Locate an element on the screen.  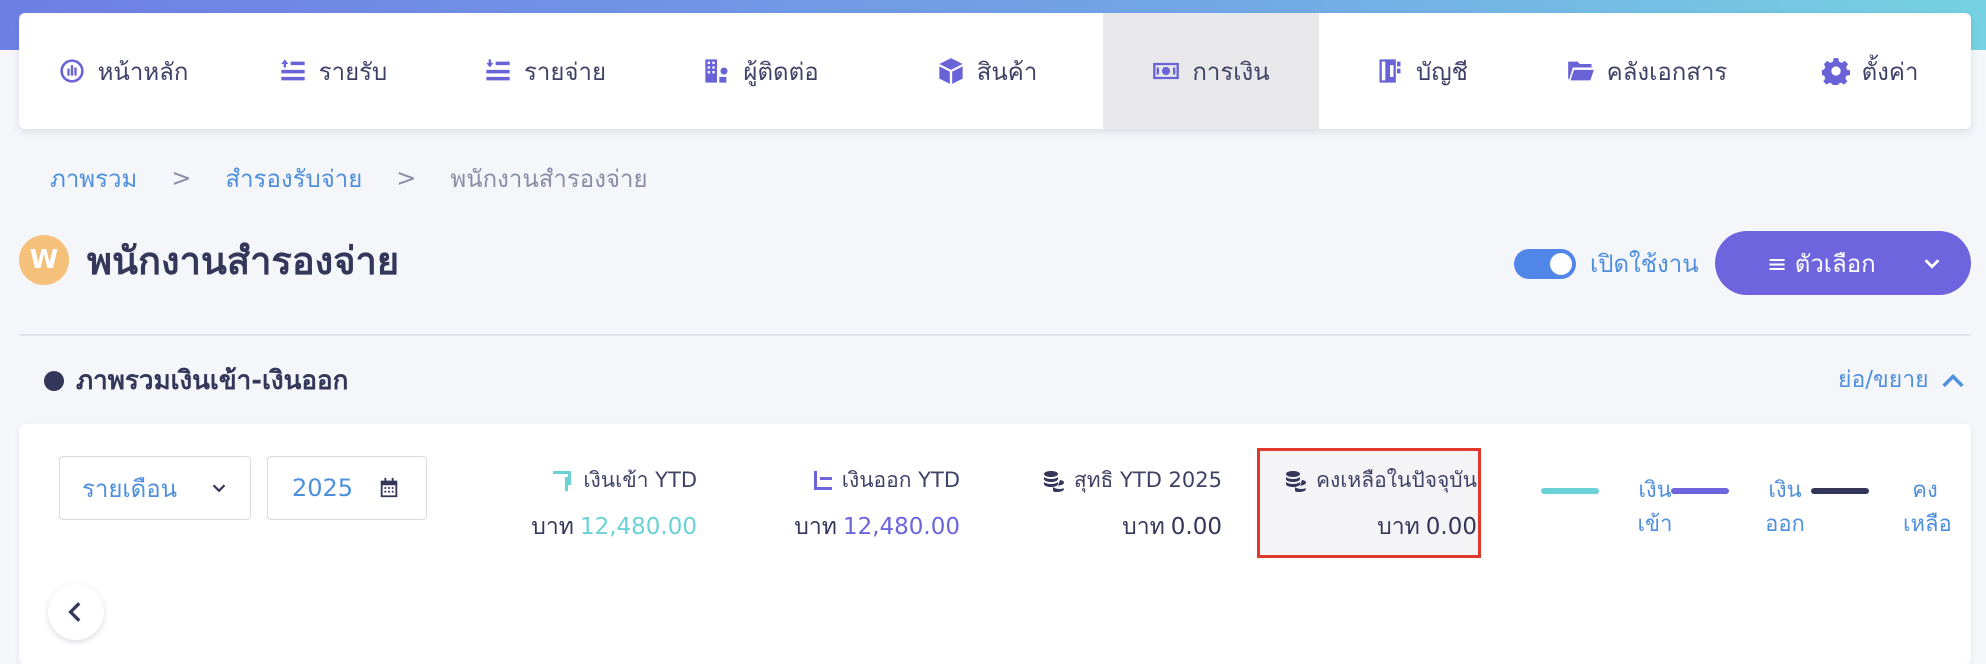
year-picker: 2025 is located at coordinates (347, 488).